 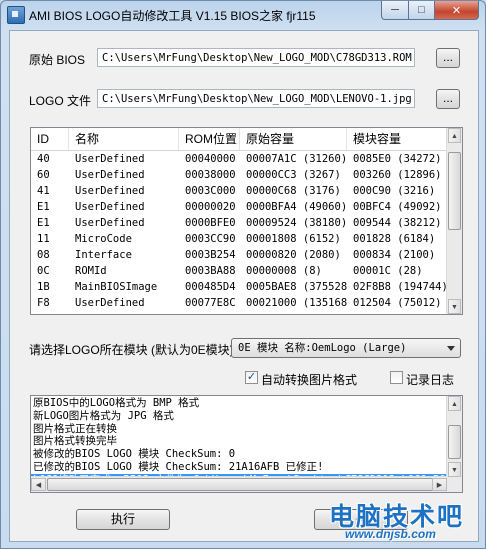 What do you see at coordinates (57, 60) in the screenshot?
I see `bios-file-label: 原始 BIOS` at bounding box center [57, 60].